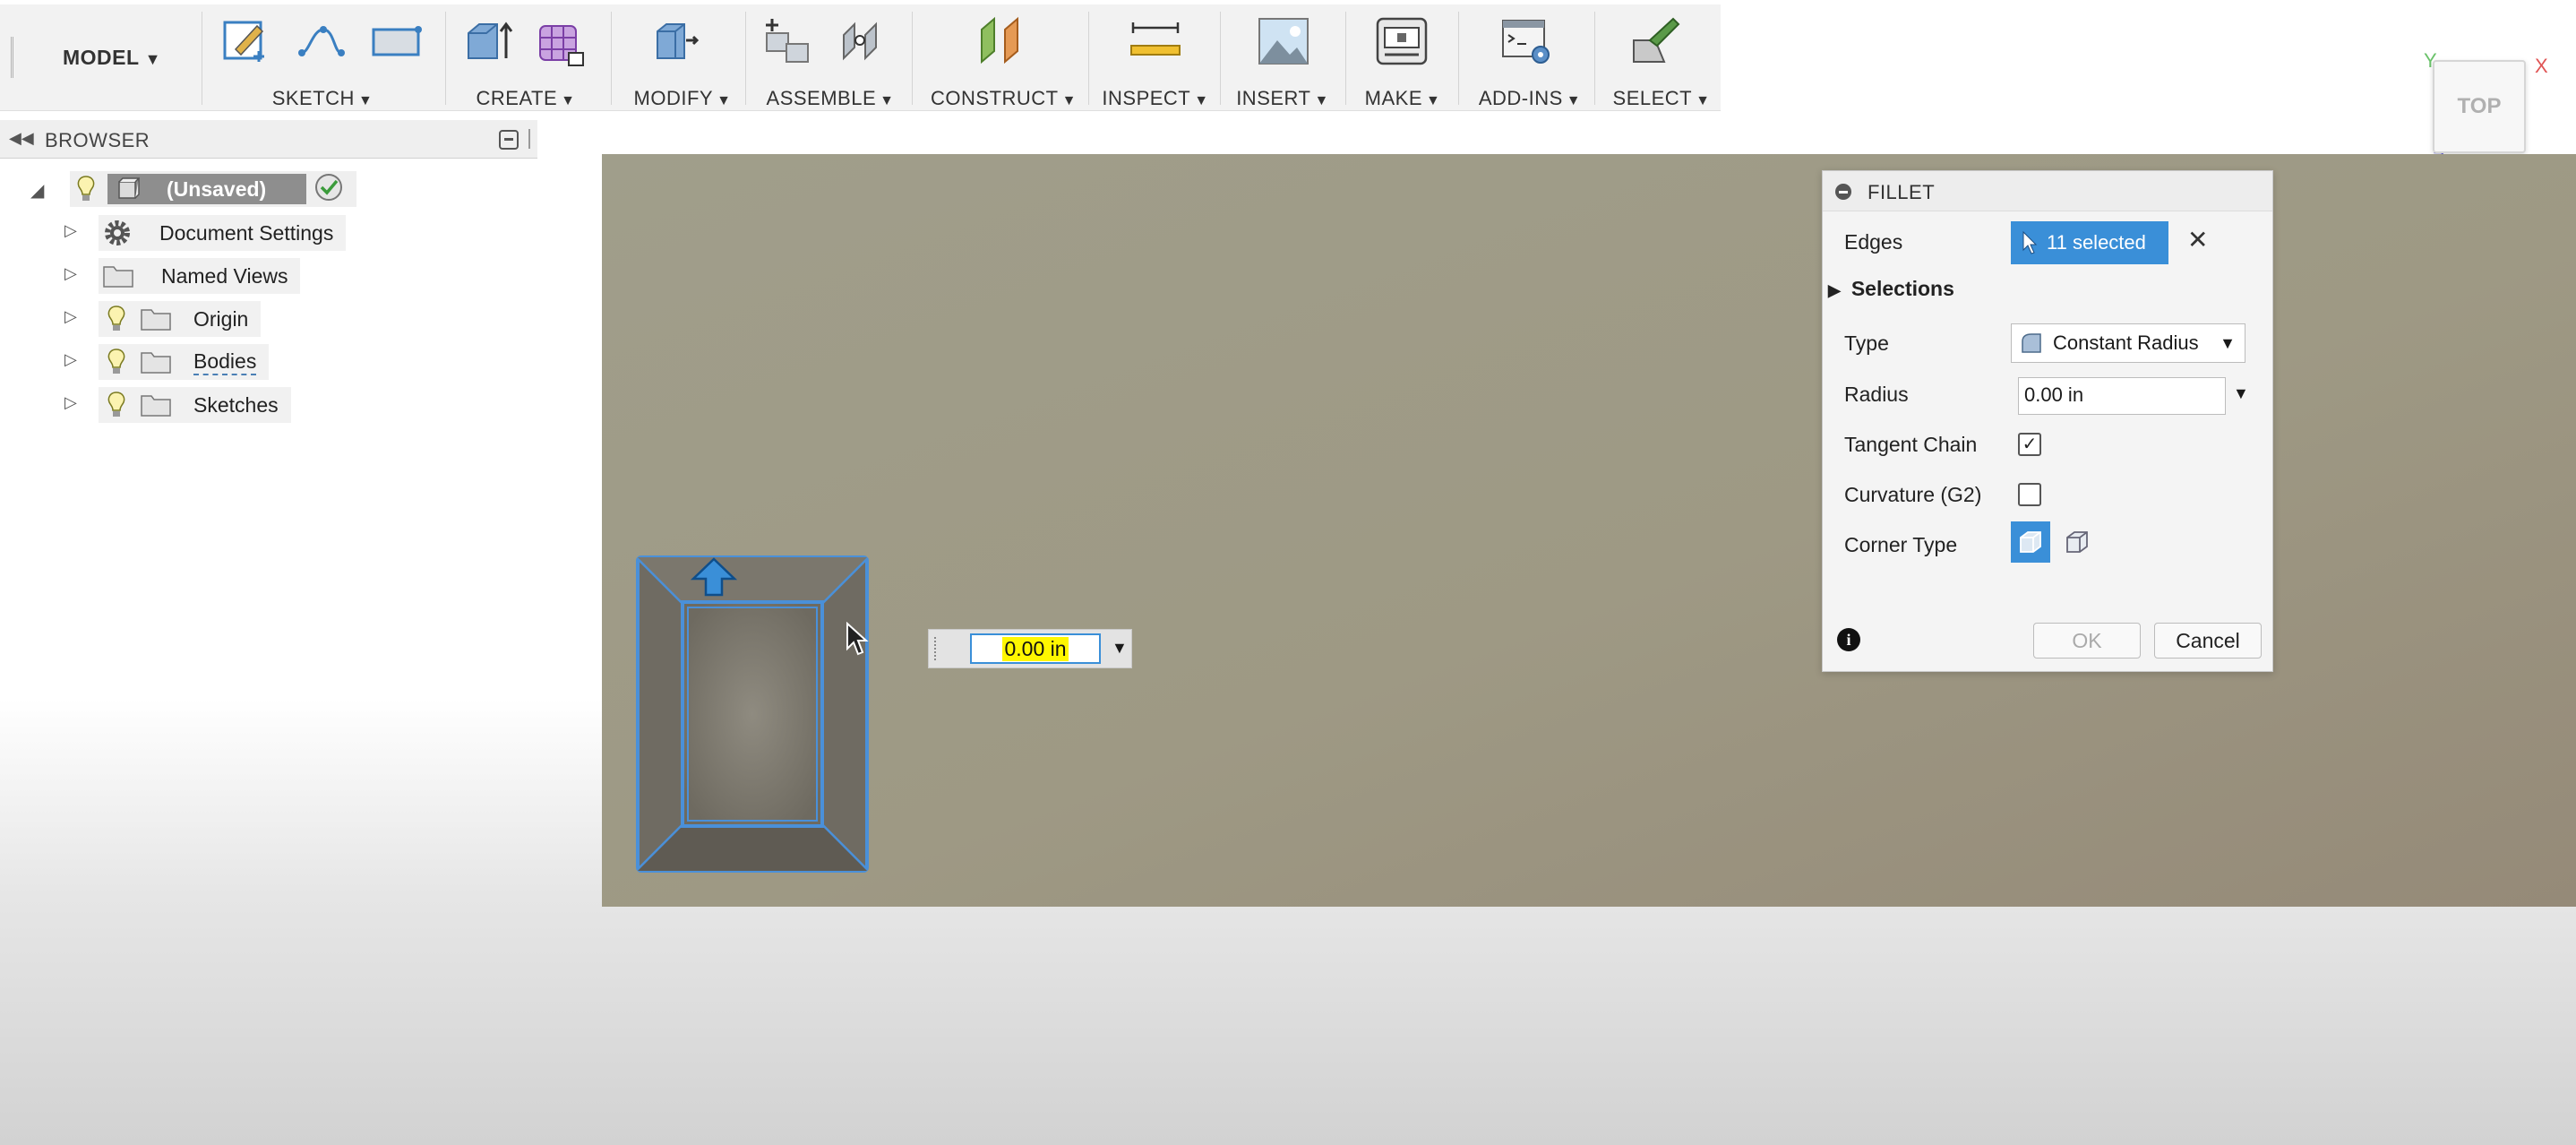 Image resolution: width=2576 pixels, height=1145 pixels. I want to click on joint-icon, so click(860, 41).